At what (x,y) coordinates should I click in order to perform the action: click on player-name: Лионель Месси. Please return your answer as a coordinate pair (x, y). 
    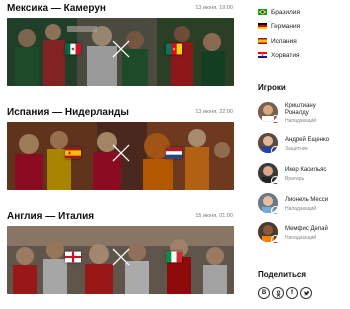
    Looking at the image, I should click on (307, 200).